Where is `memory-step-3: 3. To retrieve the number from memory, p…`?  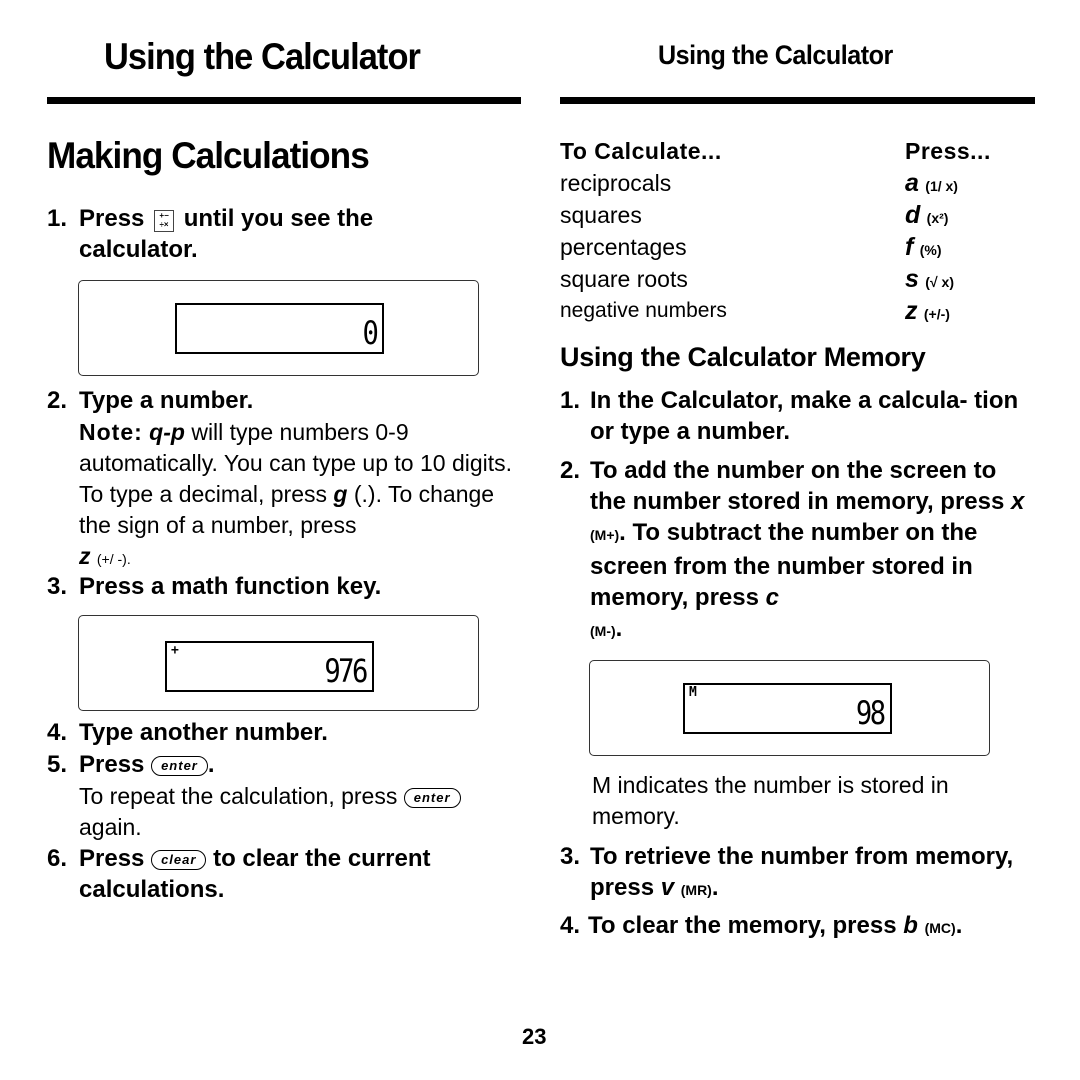
memory-step-3: 3. To retrieve the number from memory, p… is located at coordinates (795, 873).